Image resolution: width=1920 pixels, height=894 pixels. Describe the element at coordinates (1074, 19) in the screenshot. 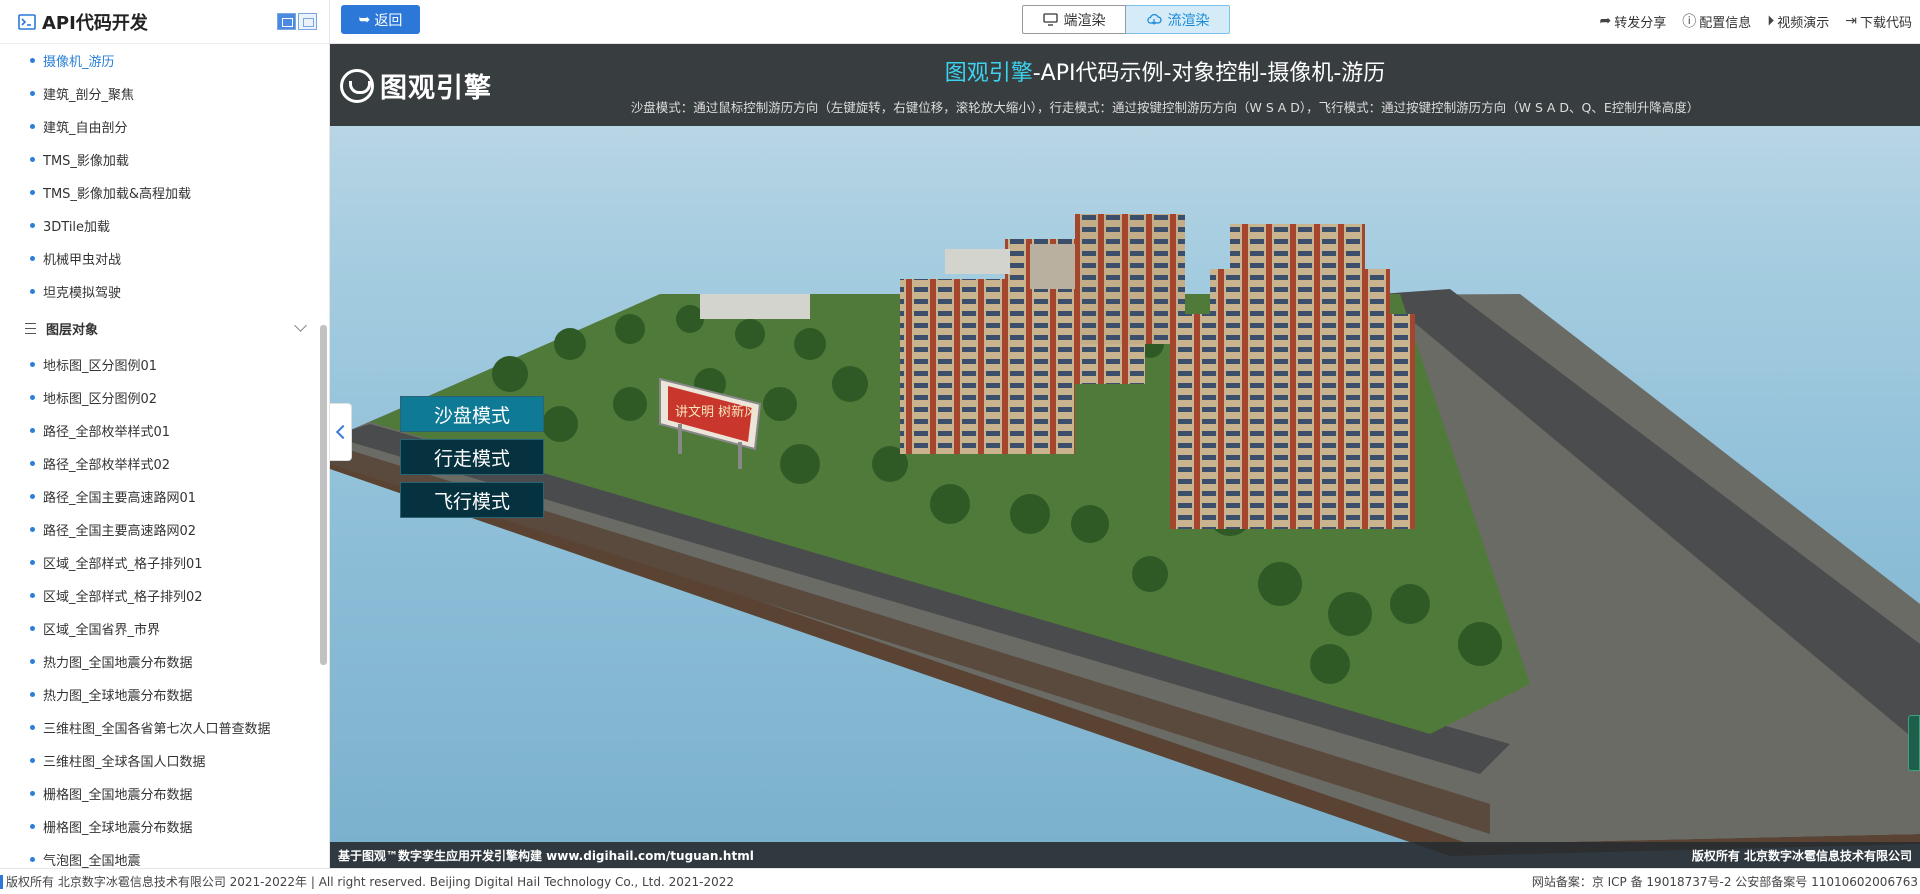

I see `client-render-button: 端渲染` at that location.